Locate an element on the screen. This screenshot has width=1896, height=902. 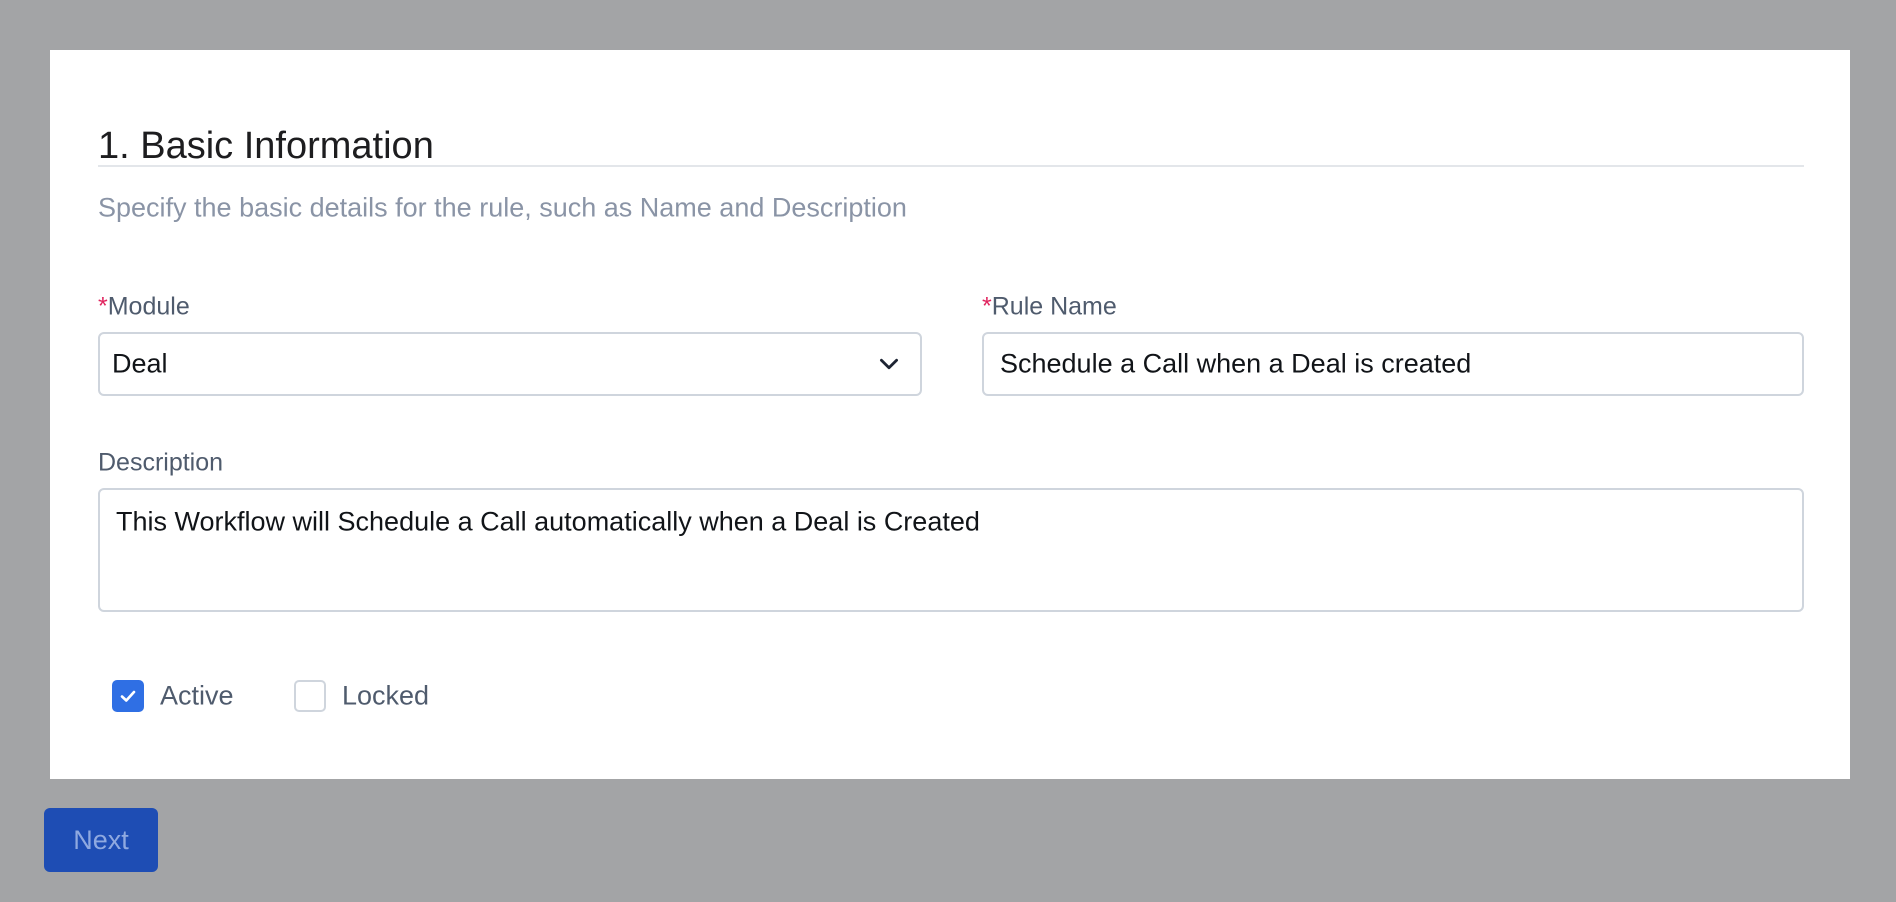
section-title: 1. Basic Information is located at coordinates (266, 146).